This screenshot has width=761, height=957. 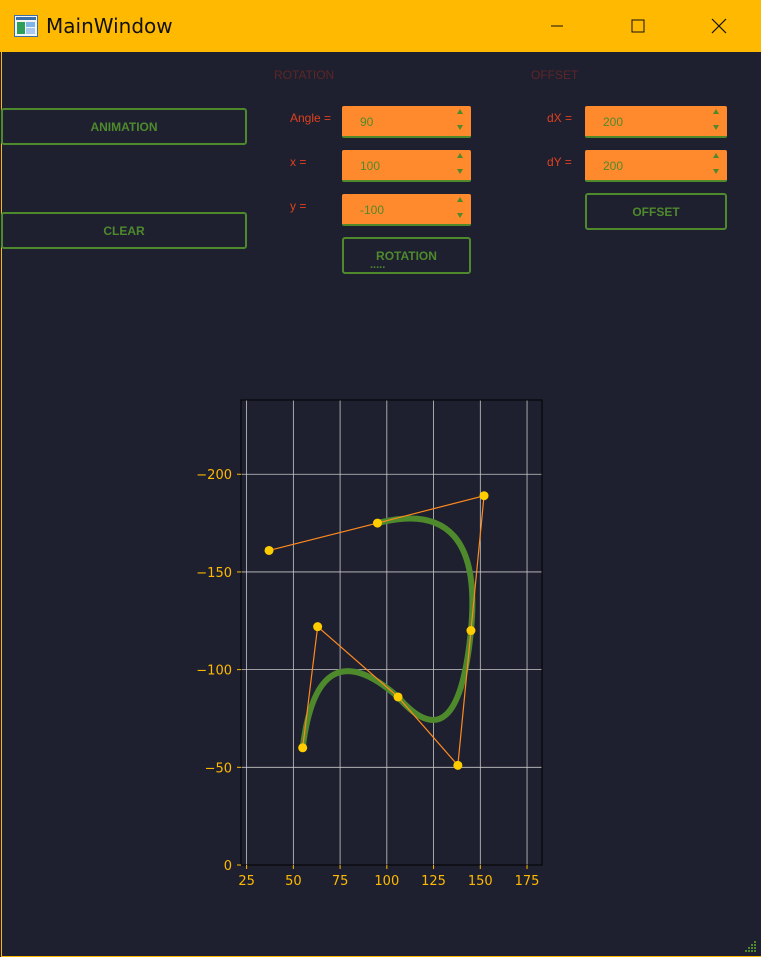 I want to click on maximize-button, so click(x=638, y=26).